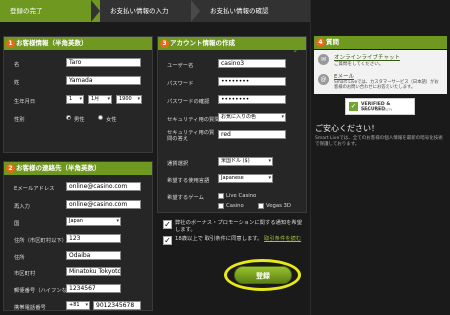  Describe the element at coordinates (180, 84) in the screenshot. I see `password-label: パスワード` at that location.